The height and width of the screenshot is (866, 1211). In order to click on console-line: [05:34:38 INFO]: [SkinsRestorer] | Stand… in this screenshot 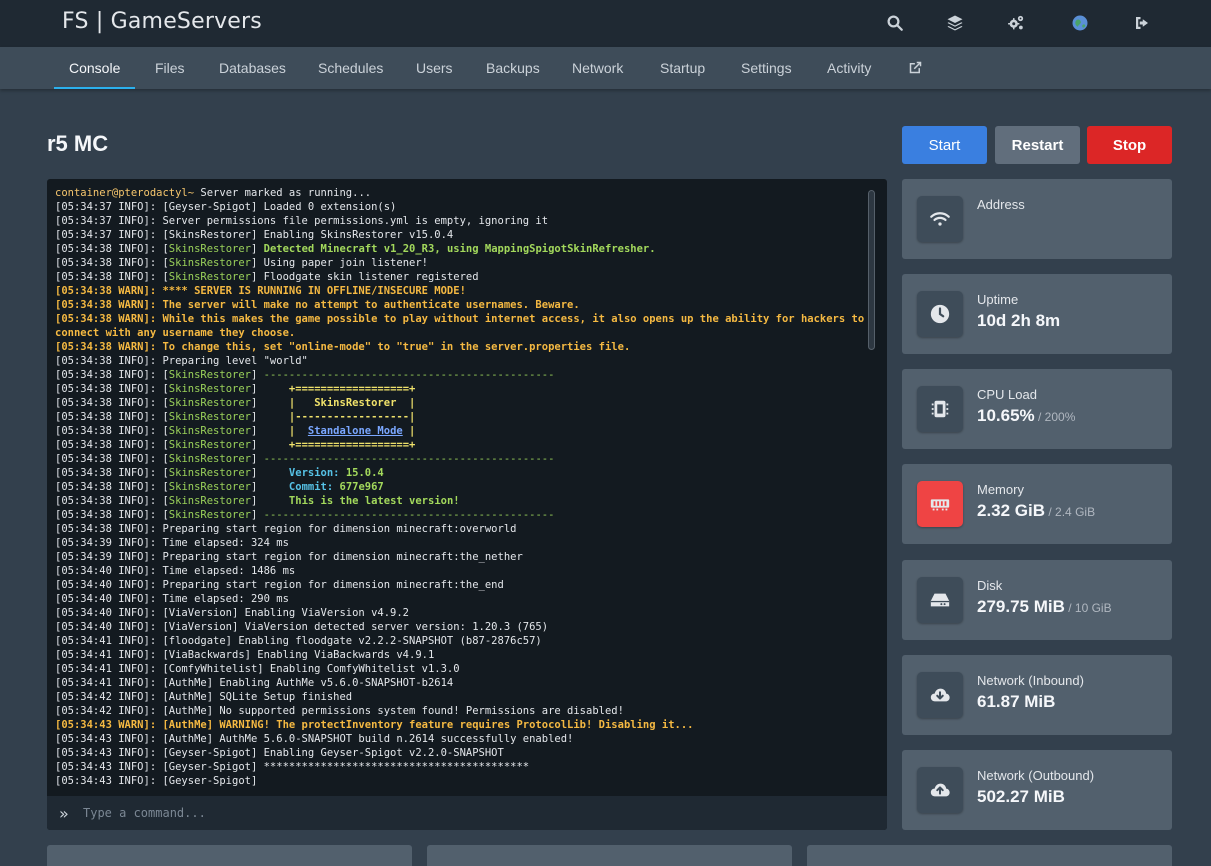, I will do `click(462, 431)`.